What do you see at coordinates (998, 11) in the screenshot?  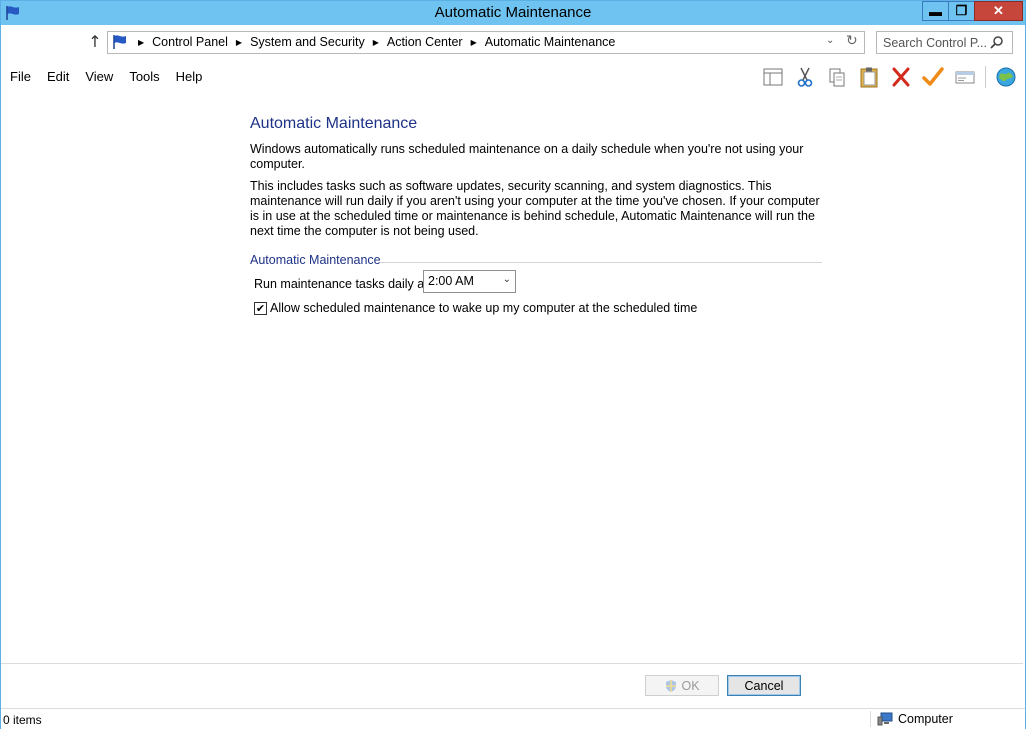 I see `close-button: ✕` at bounding box center [998, 11].